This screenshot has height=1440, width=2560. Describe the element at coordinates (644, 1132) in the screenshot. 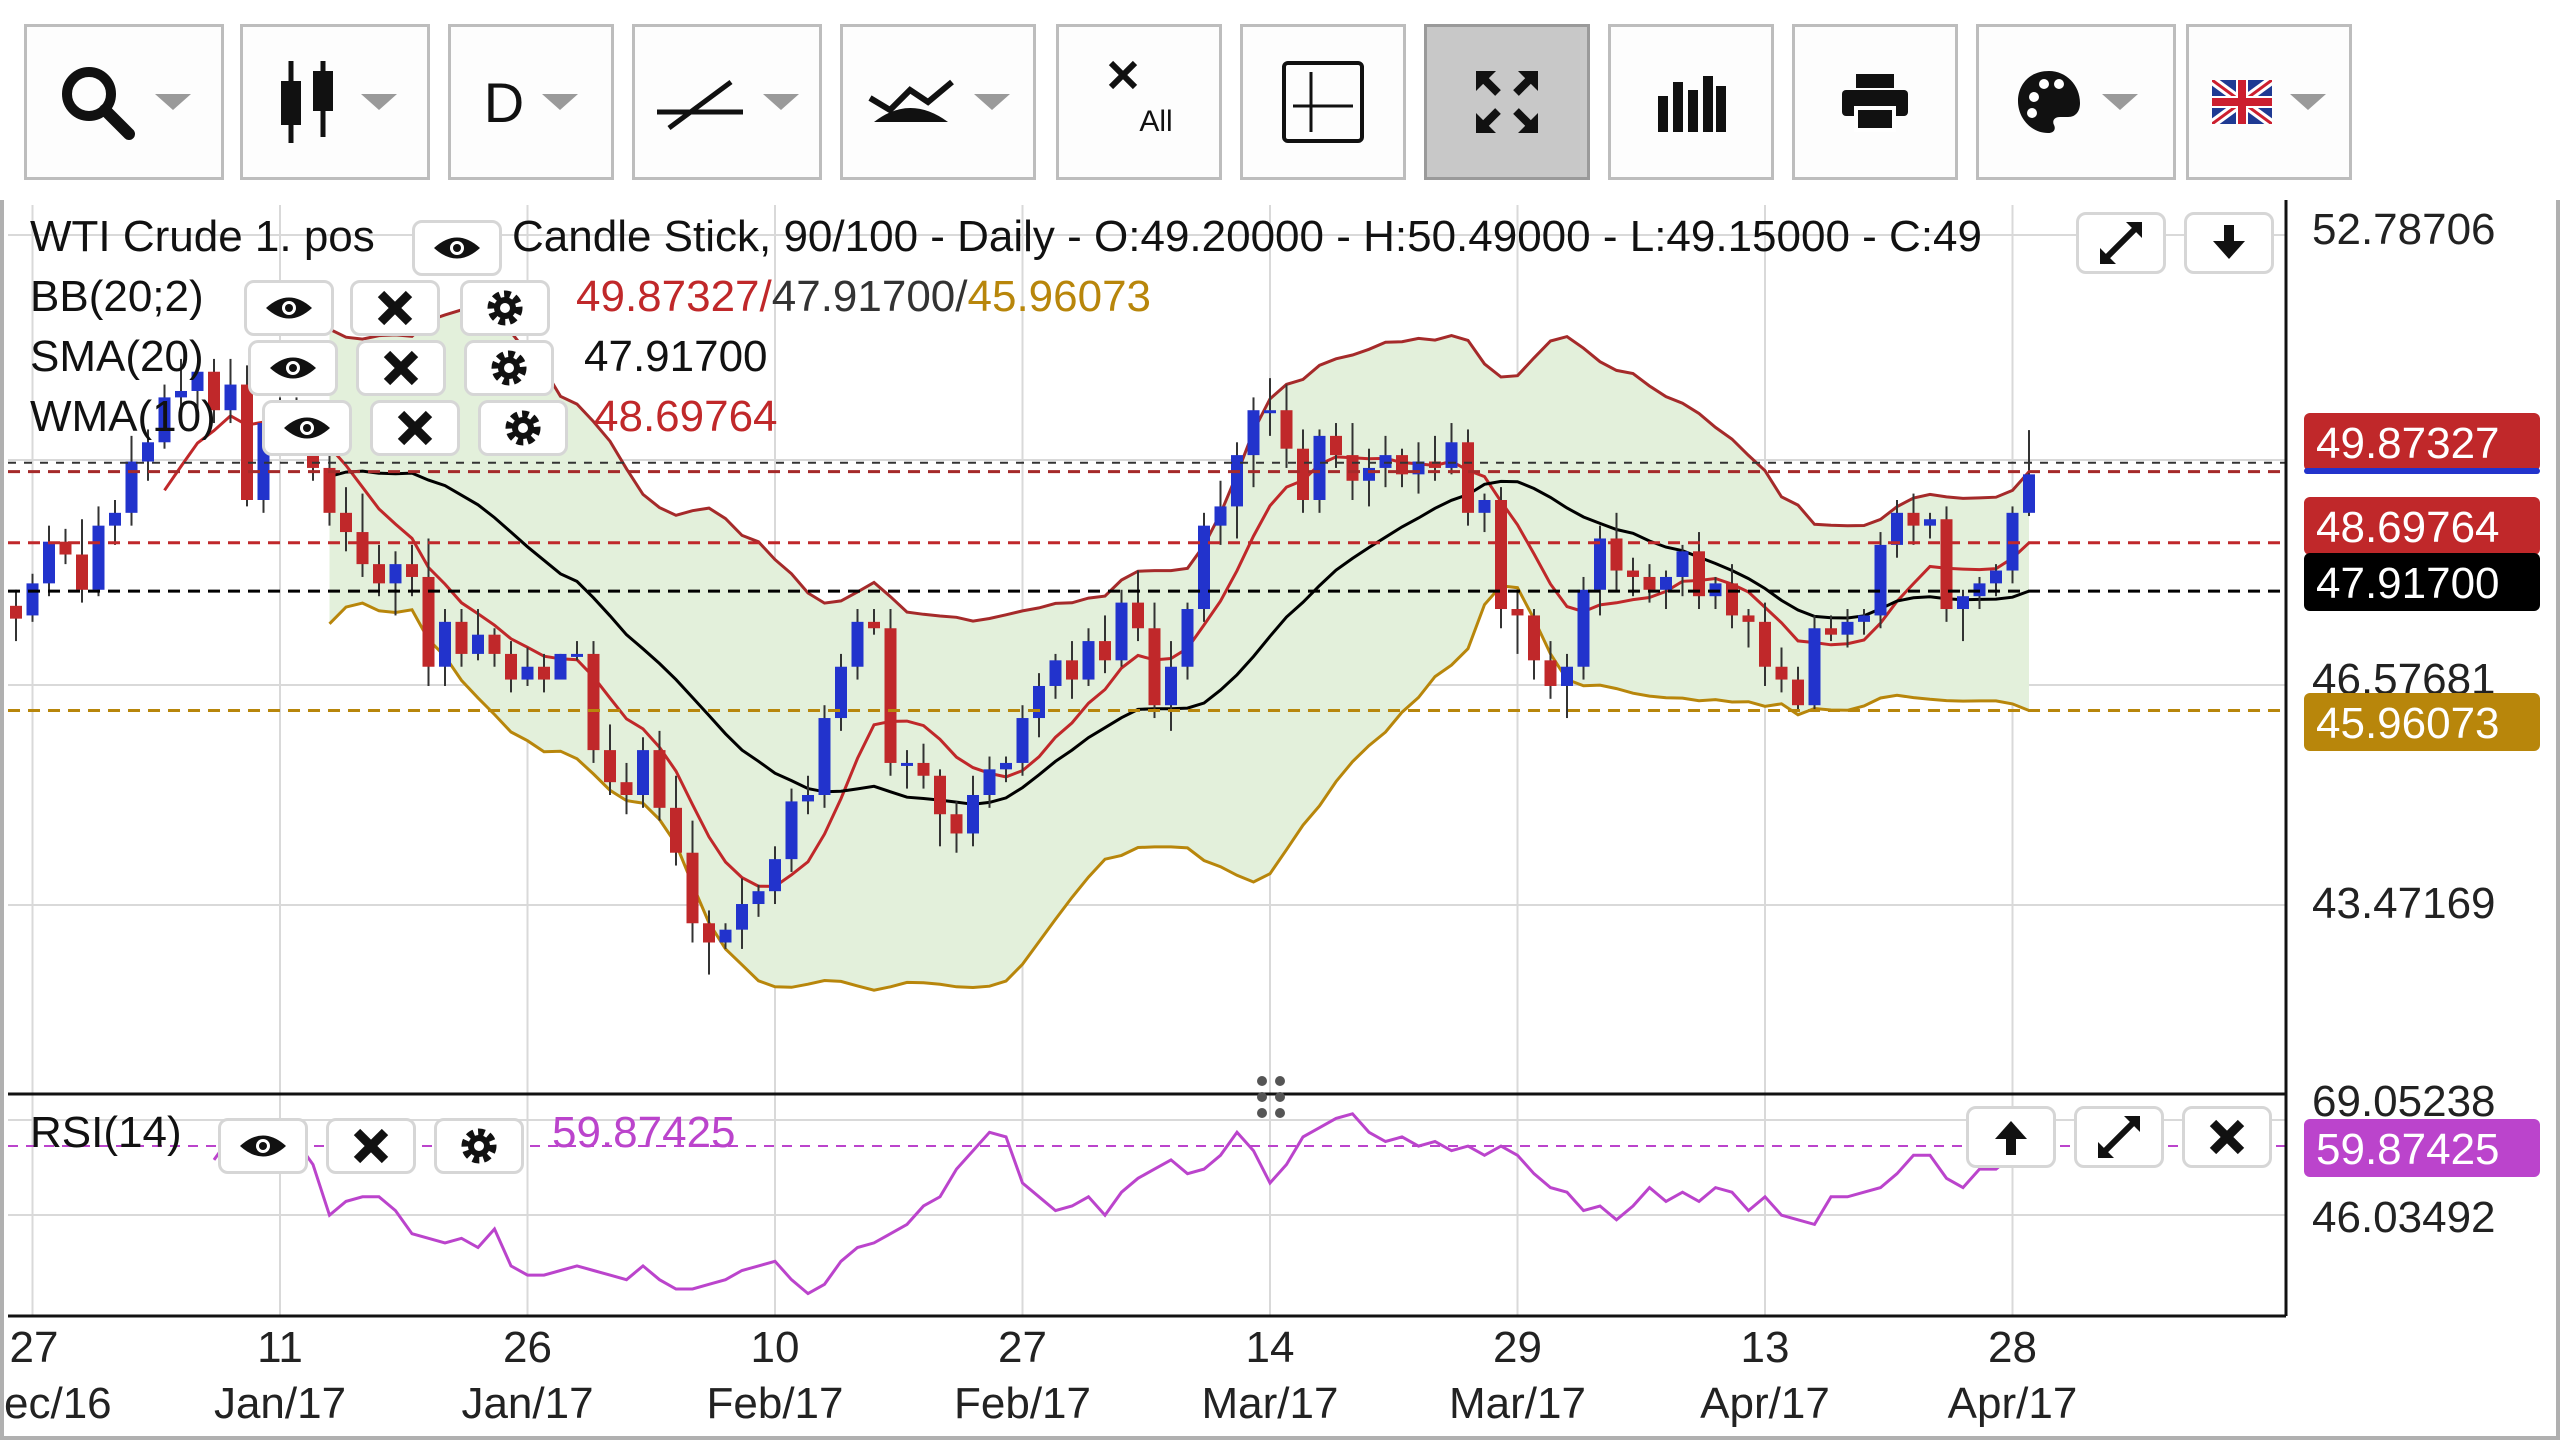

I see `rsi-value: 59.87425` at that location.